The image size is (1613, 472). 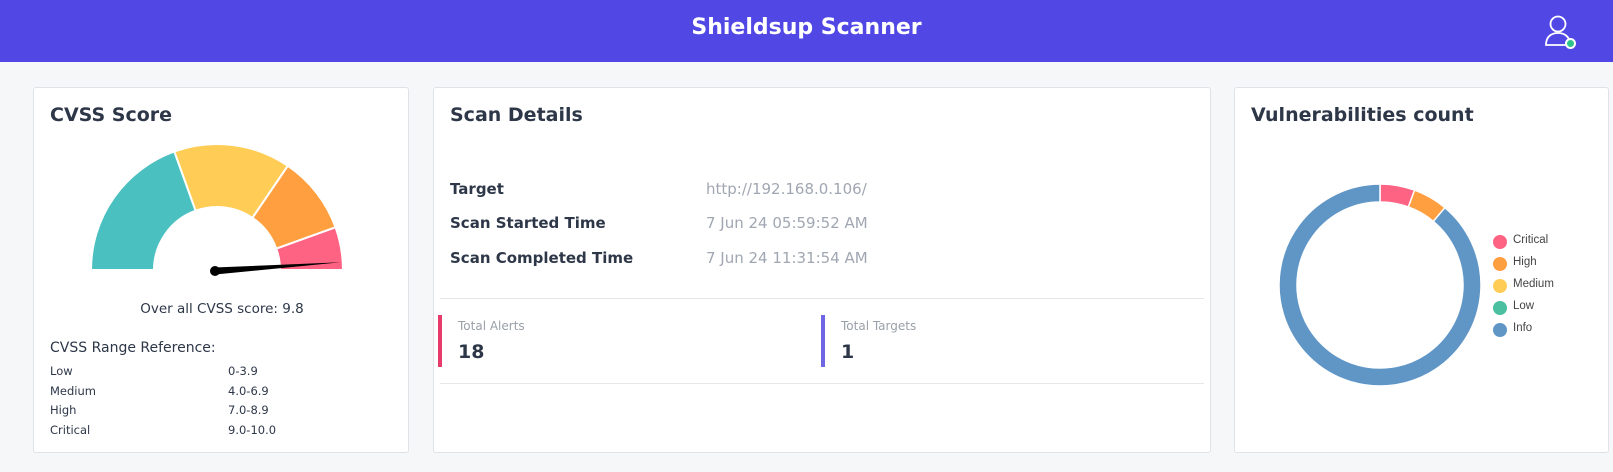 I want to click on total-targets-stat: Total Targets 1, so click(x=868, y=341).